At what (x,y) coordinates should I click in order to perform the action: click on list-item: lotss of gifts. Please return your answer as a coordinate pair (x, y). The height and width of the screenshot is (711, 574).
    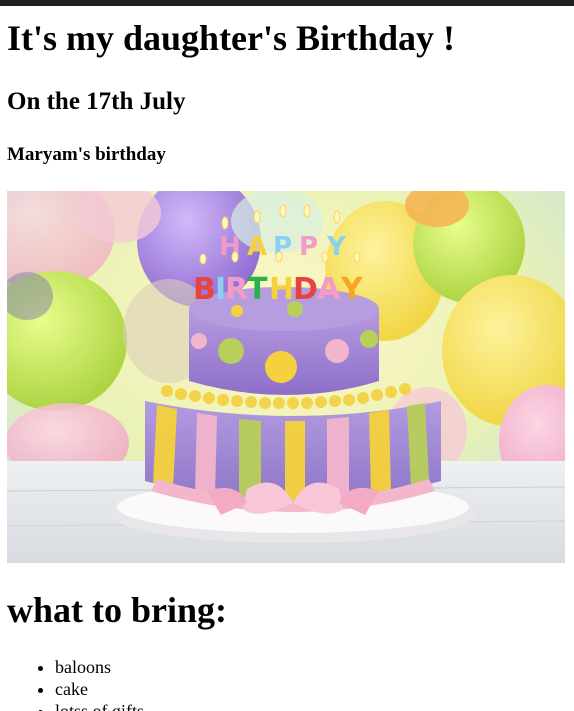
    Looking at the image, I should click on (99, 705).